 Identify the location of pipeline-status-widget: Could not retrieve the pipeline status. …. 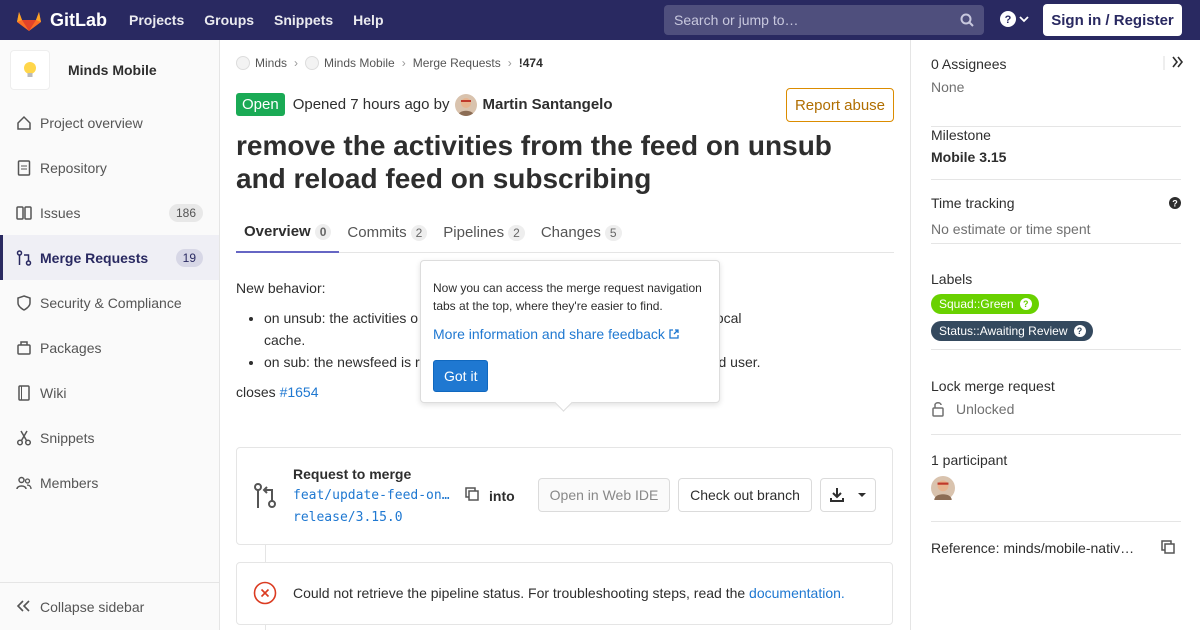
(564, 593).